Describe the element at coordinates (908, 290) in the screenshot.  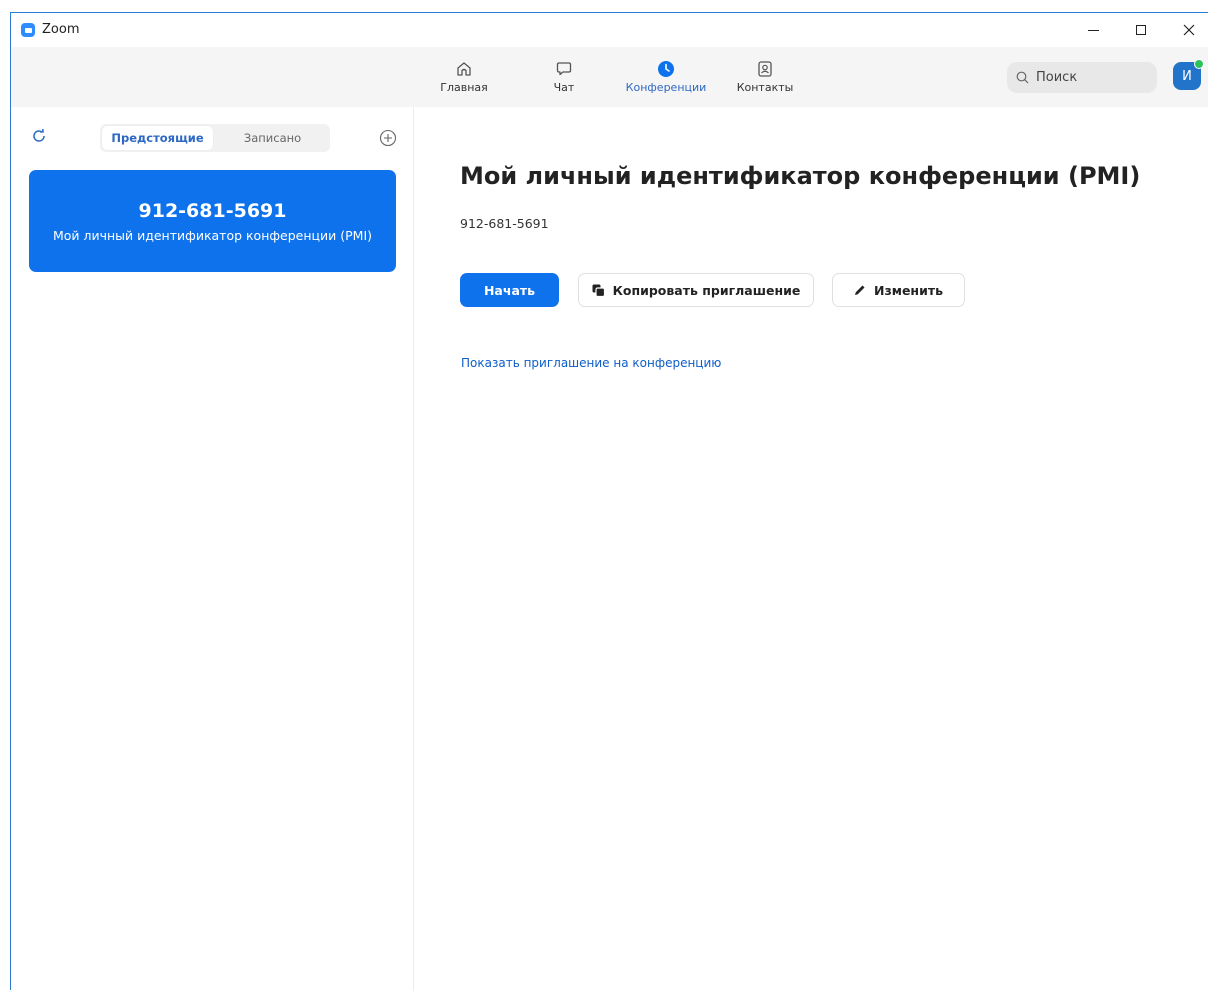
I see `edit-label: Изменить` at that location.